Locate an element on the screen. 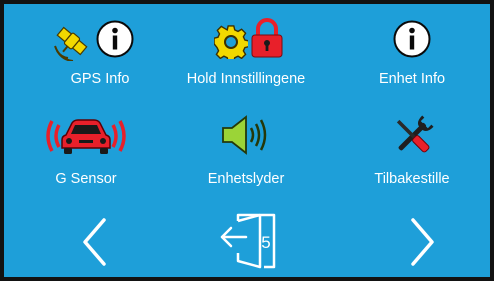 Image resolution: width=494 pixels, height=281 pixels. menu-item-label: Enhet Info is located at coordinates (412, 79).